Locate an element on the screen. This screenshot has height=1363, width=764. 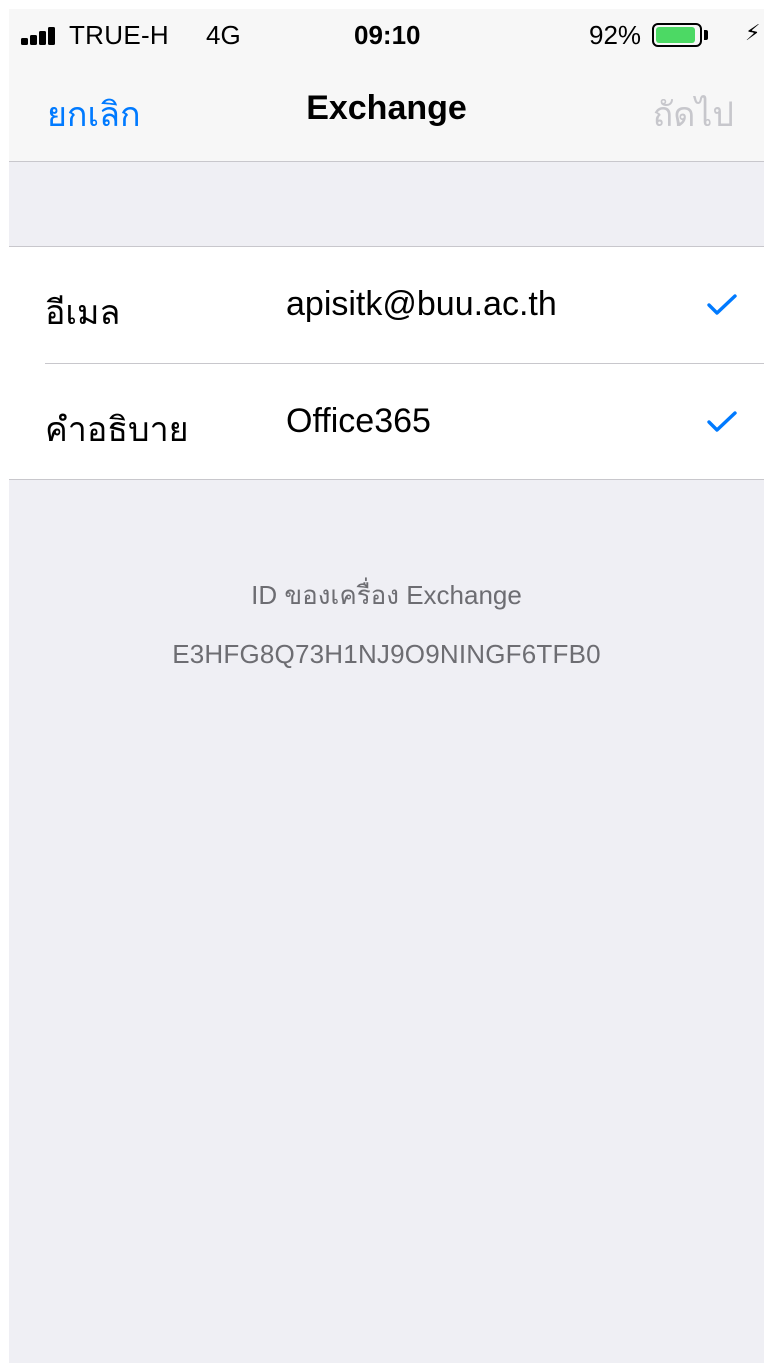
device-id-title: ID ของเครื่อง Exchange is located at coordinates (386, 595).